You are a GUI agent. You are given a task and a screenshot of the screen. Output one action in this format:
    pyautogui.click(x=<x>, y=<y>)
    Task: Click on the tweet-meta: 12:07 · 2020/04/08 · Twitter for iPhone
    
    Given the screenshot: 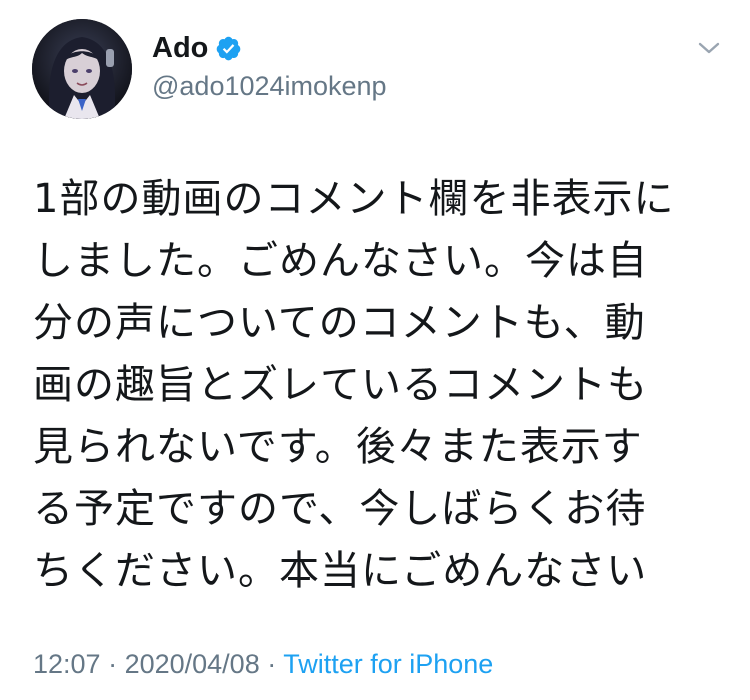 What is the action you would take?
    pyautogui.click(x=263, y=664)
    